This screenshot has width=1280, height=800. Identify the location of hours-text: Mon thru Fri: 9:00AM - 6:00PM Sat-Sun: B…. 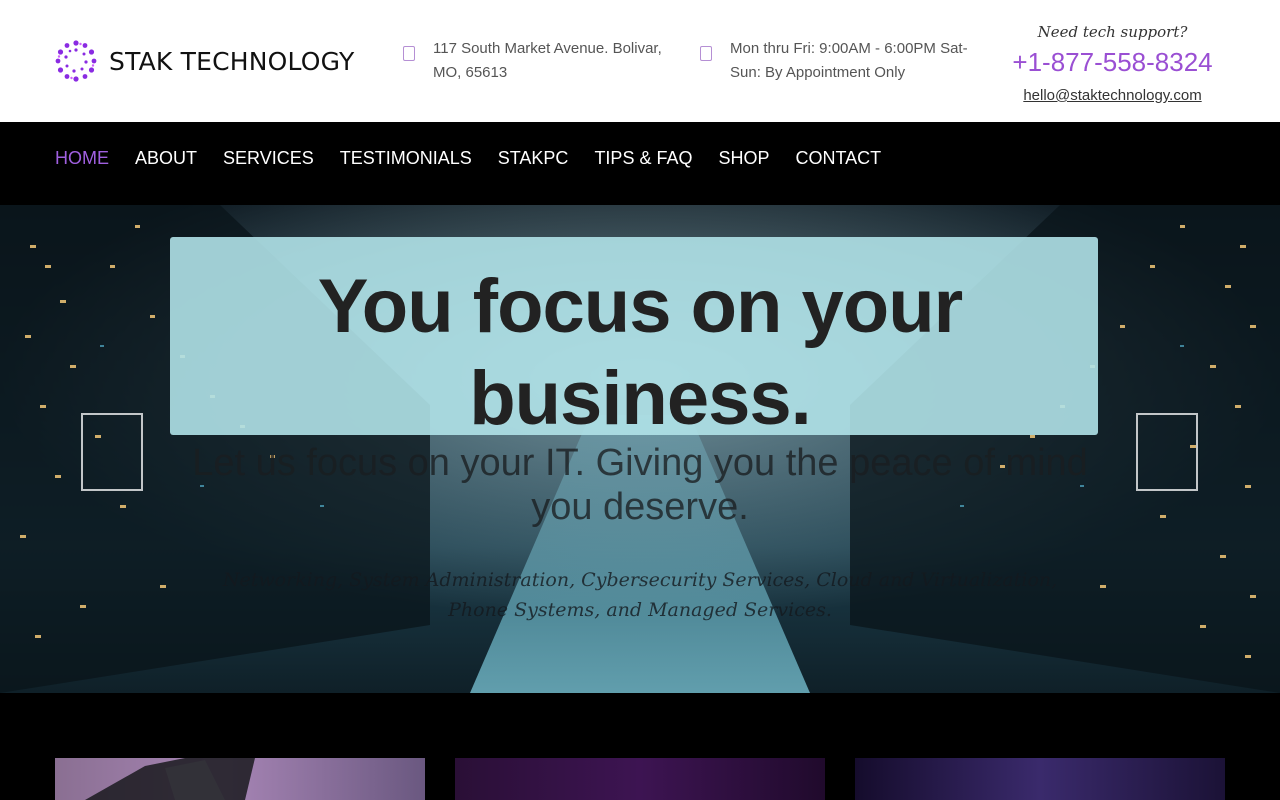
(849, 60).